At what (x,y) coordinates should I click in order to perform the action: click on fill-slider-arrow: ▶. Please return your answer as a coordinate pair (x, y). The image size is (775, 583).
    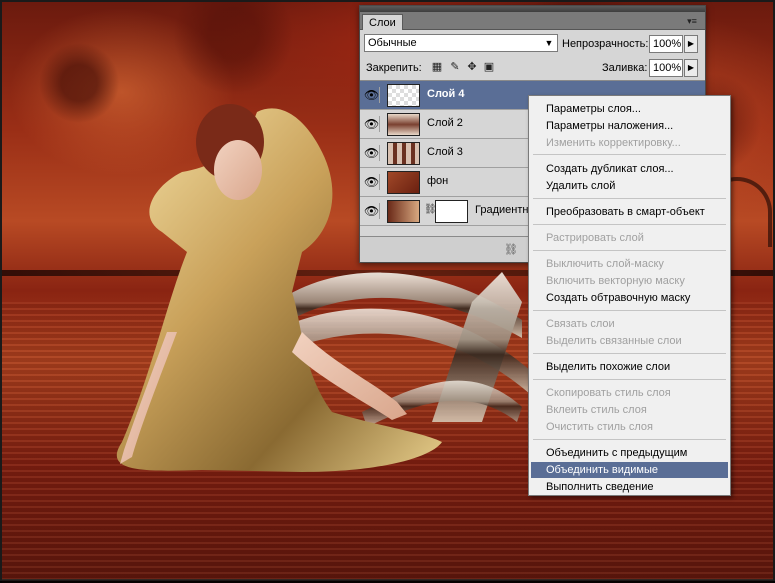
    Looking at the image, I should click on (691, 68).